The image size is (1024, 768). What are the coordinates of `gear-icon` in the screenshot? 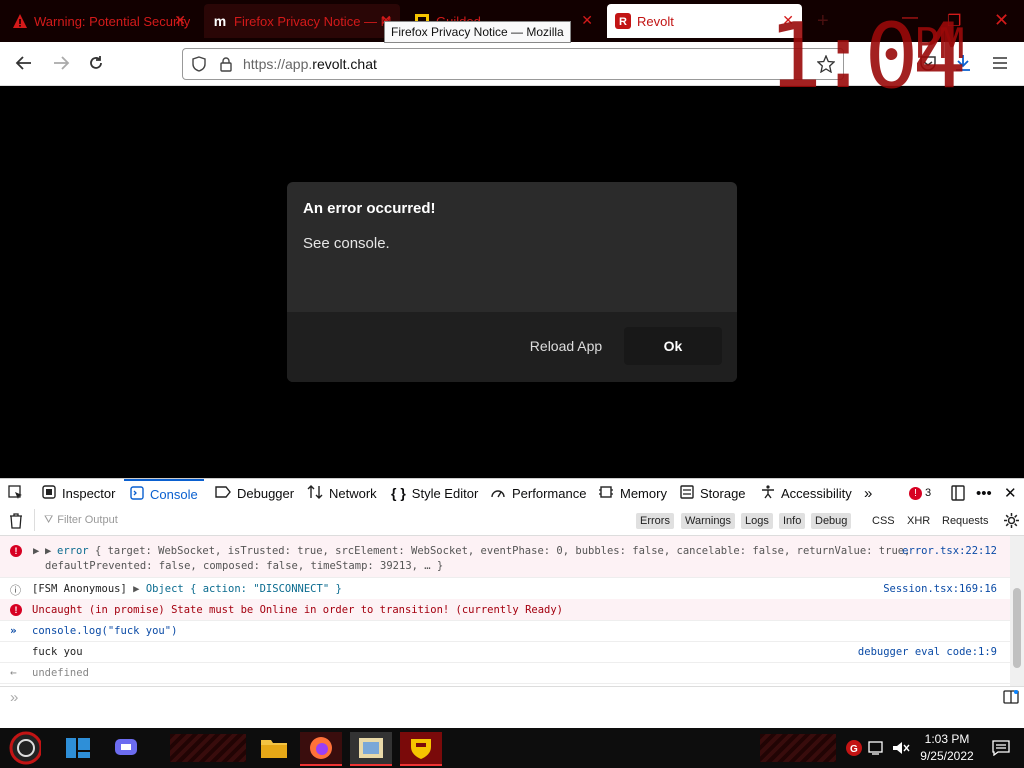 It's located at (1011, 520).